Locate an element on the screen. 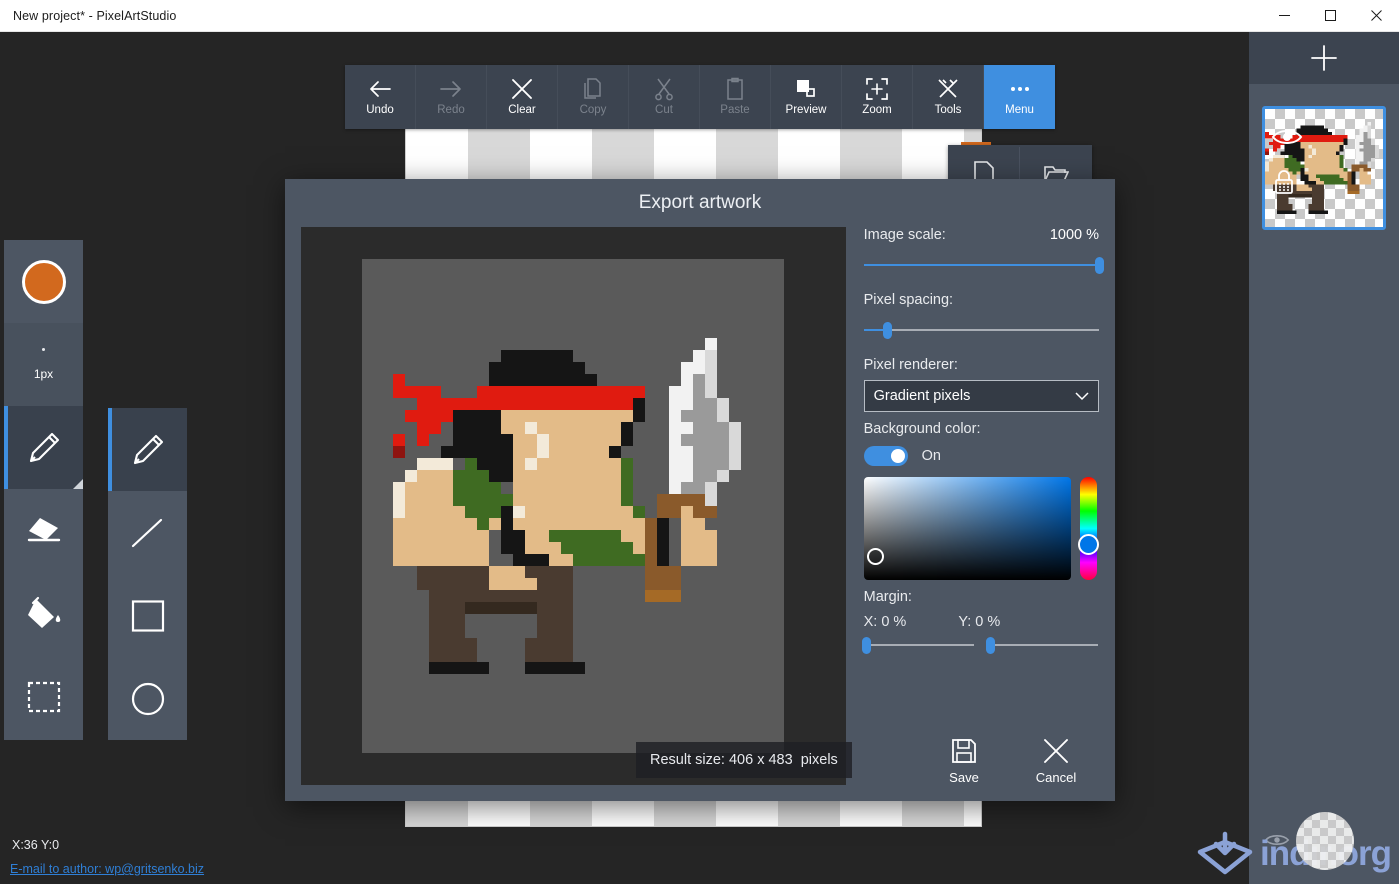  tools-sidebar-shapes is located at coordinates (147, 574).